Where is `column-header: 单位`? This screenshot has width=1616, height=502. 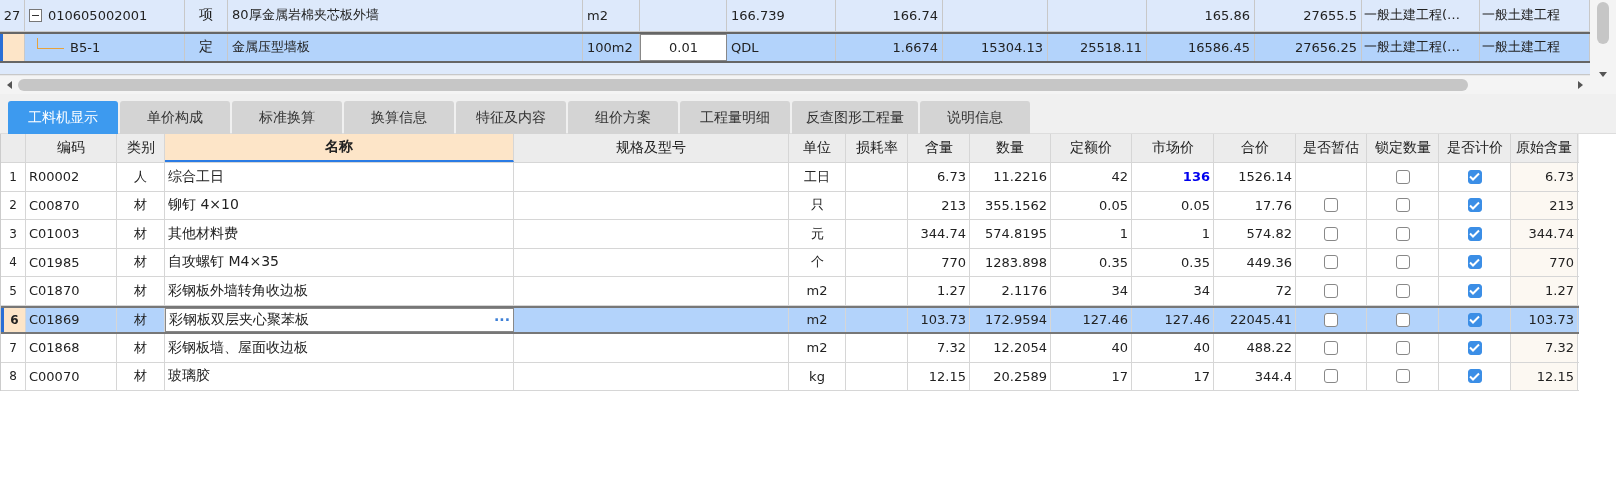
column-header: 单位 is located at coordinates (817, 148).